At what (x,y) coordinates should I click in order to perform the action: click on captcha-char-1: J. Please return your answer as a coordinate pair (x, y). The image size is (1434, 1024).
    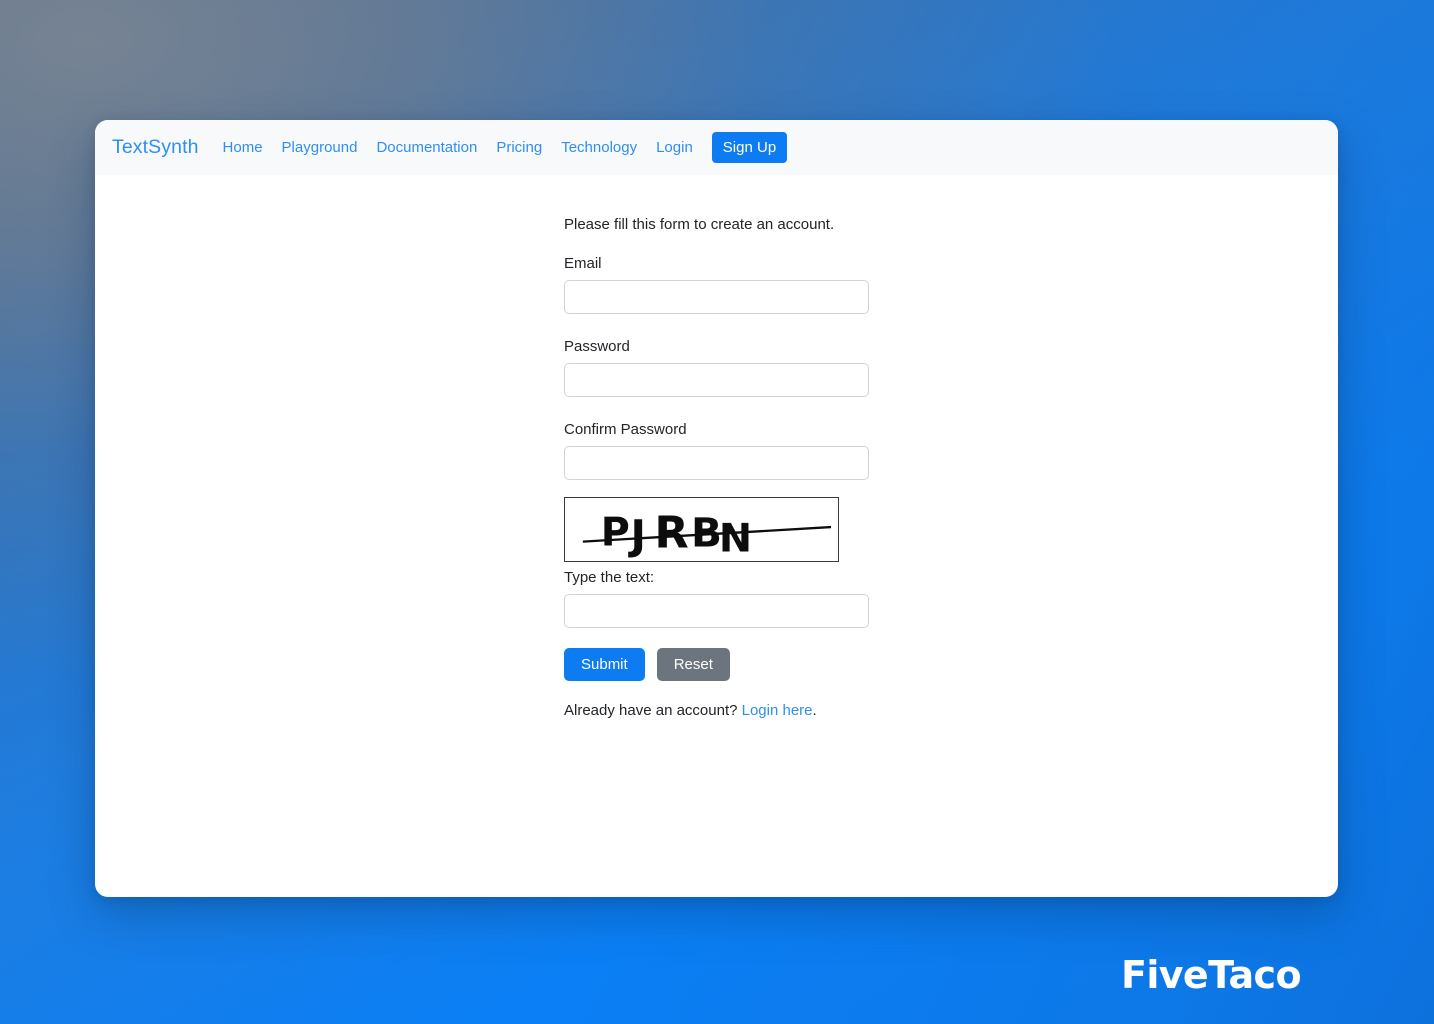
    Looking at the image, I should click on (636, 535).